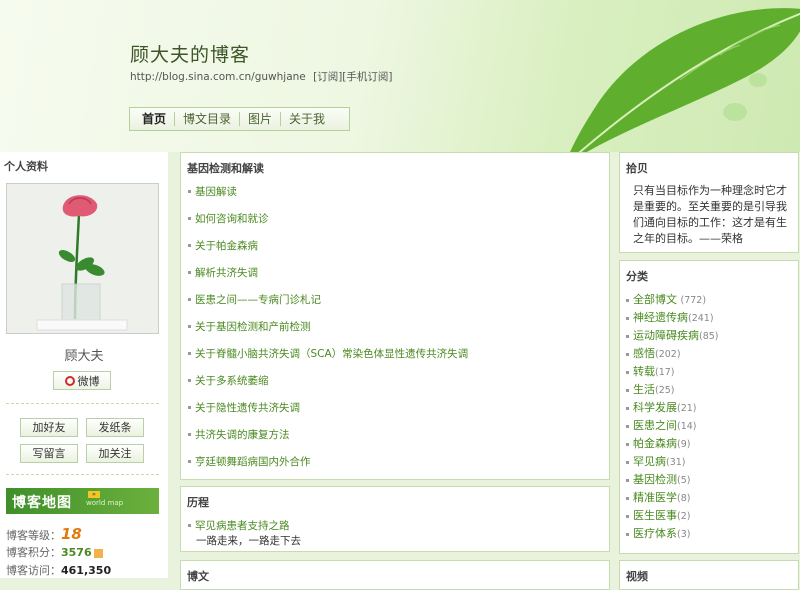  I want to click on leave-message-button: 写留言, so click(49, 453).